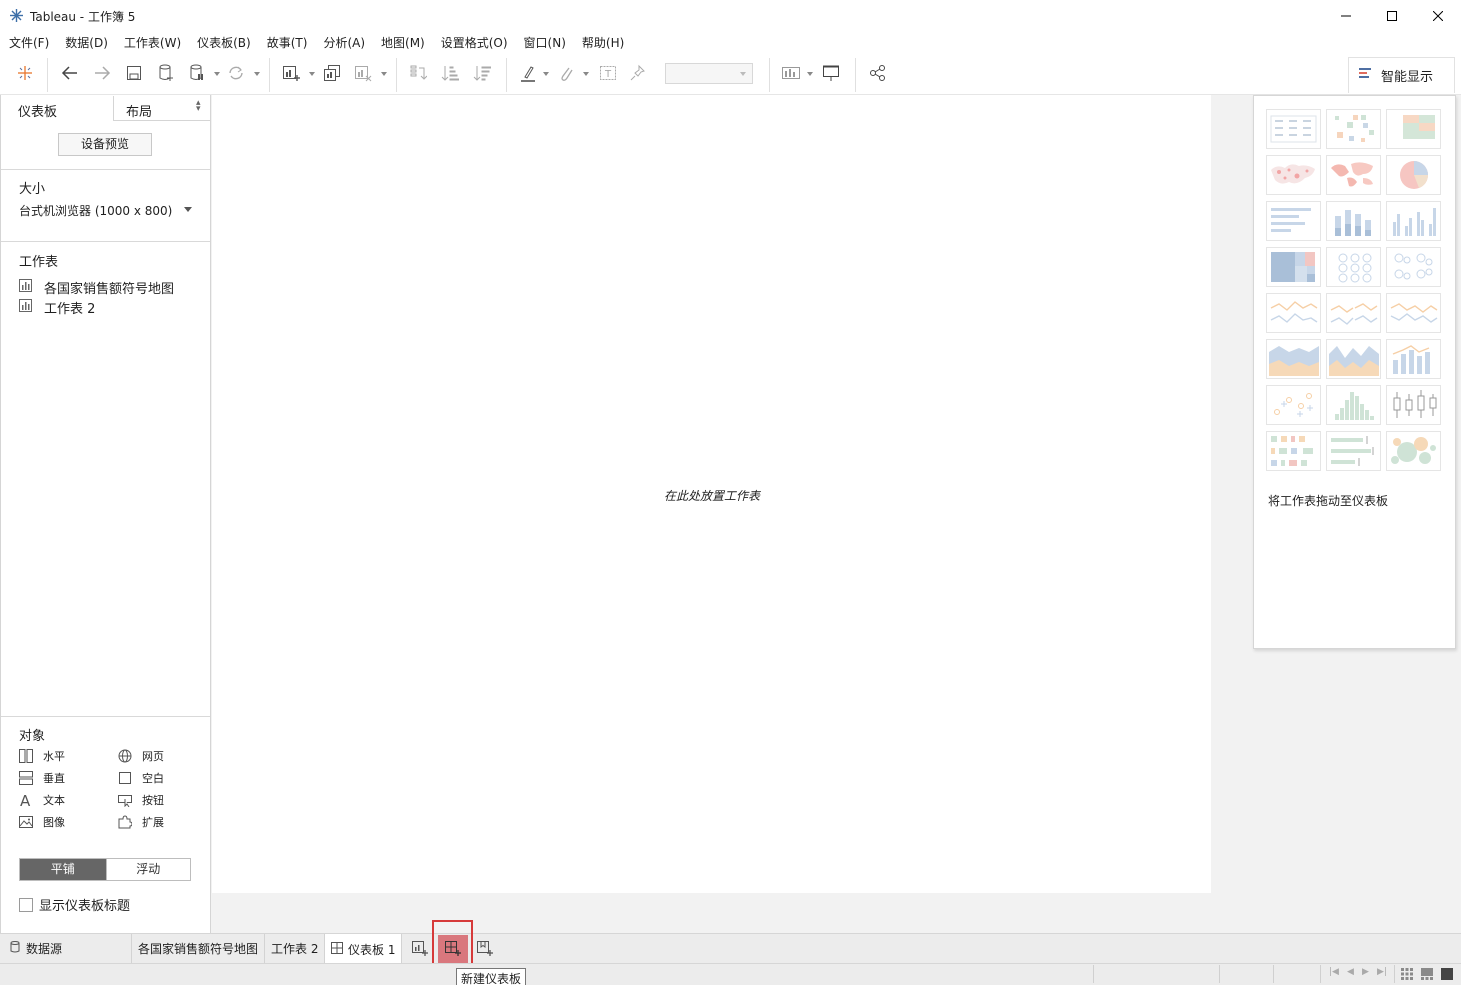 The width and height of the screenshot is (1461, 985). What do you see at coordinates (236, 73) in the screenshot?
I see `refresh-icon` at bounding box center [236, 73].